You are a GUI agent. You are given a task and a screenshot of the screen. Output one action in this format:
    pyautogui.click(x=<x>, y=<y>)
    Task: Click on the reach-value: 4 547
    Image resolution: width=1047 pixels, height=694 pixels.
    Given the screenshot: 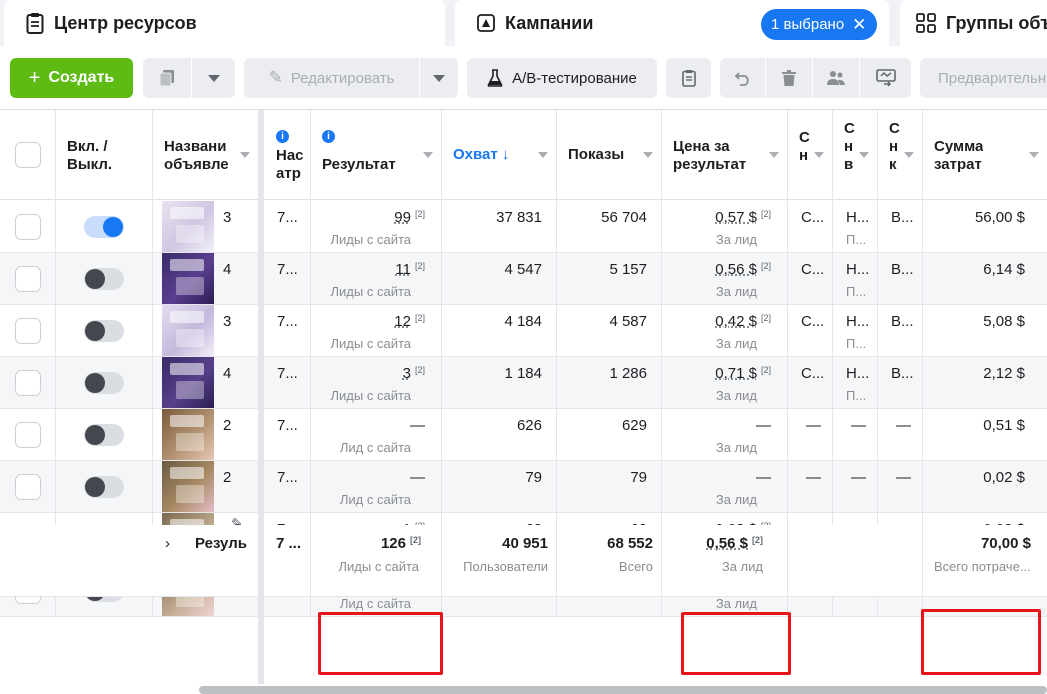 What is the action you would take?
    pyautogui.click(x=523, y=269)
    